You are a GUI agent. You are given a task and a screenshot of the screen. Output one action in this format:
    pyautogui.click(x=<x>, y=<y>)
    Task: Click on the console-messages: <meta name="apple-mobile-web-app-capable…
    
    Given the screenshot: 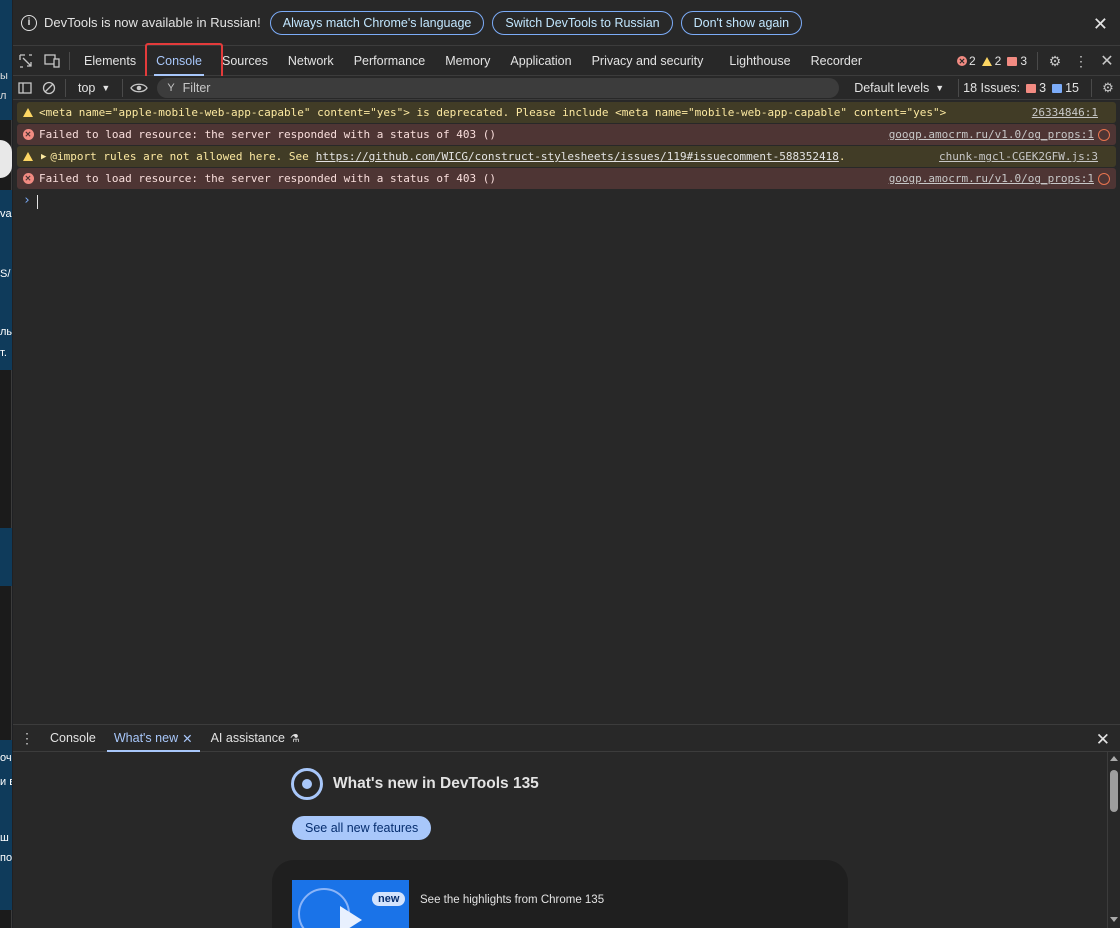 What is the action you would take?
    pyautogui.click(x=566, y=145)
    